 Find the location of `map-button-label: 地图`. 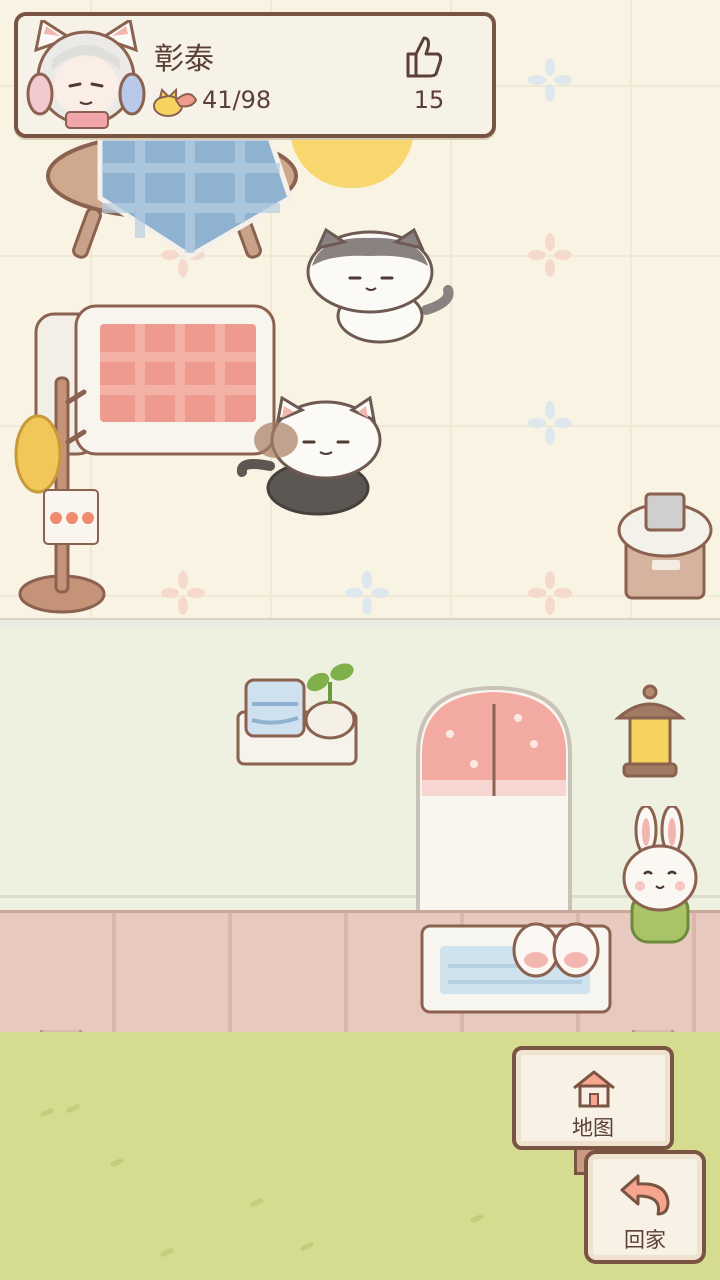

map-button-label: 地图 is located at coordinates (593, 1128).